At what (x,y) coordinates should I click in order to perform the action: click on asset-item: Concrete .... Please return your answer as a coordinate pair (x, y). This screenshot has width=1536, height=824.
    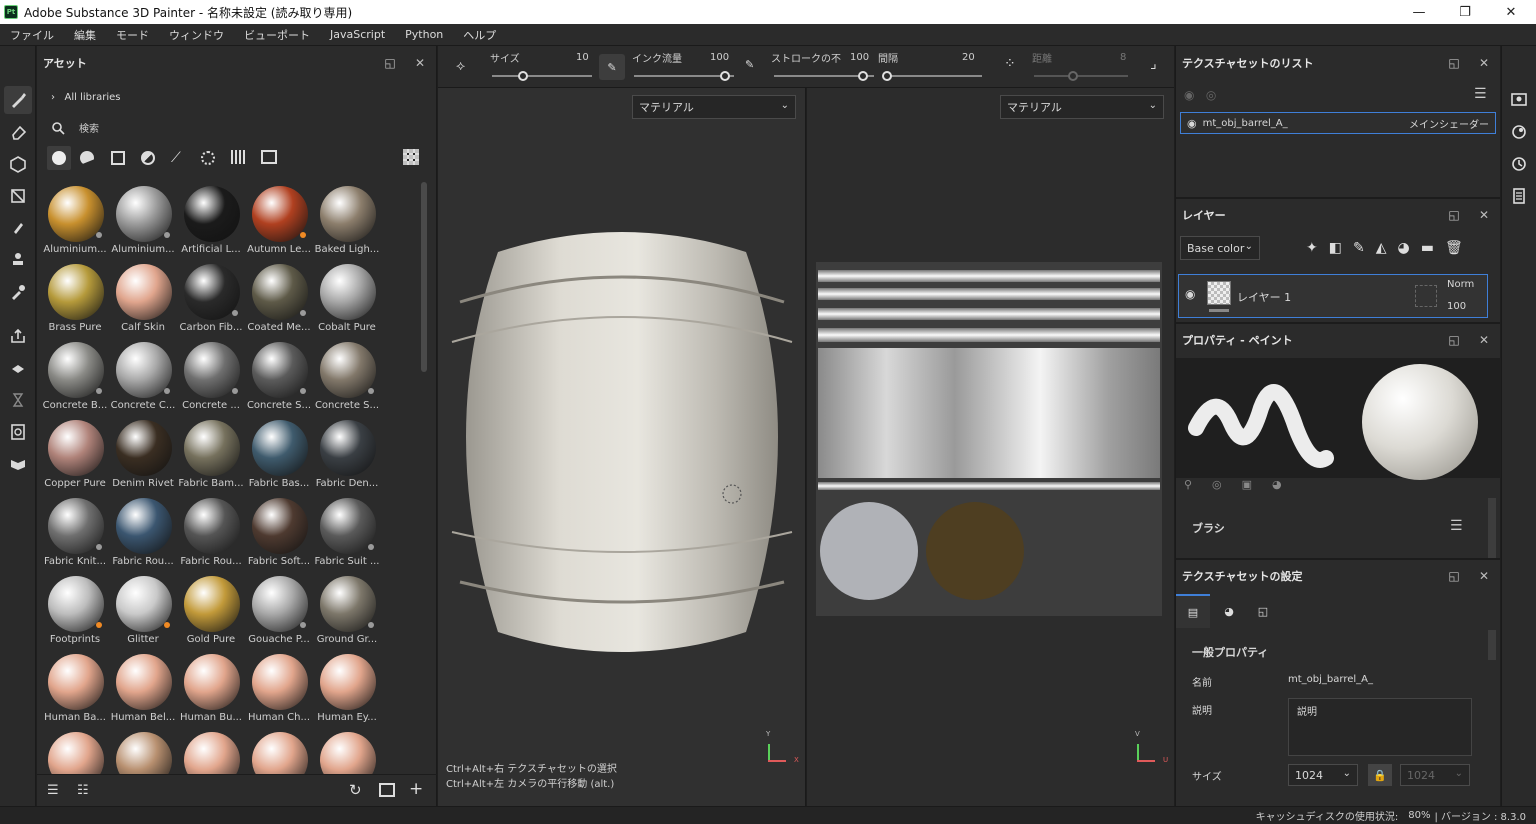
    Looking at the image, I should click on (211, 377).